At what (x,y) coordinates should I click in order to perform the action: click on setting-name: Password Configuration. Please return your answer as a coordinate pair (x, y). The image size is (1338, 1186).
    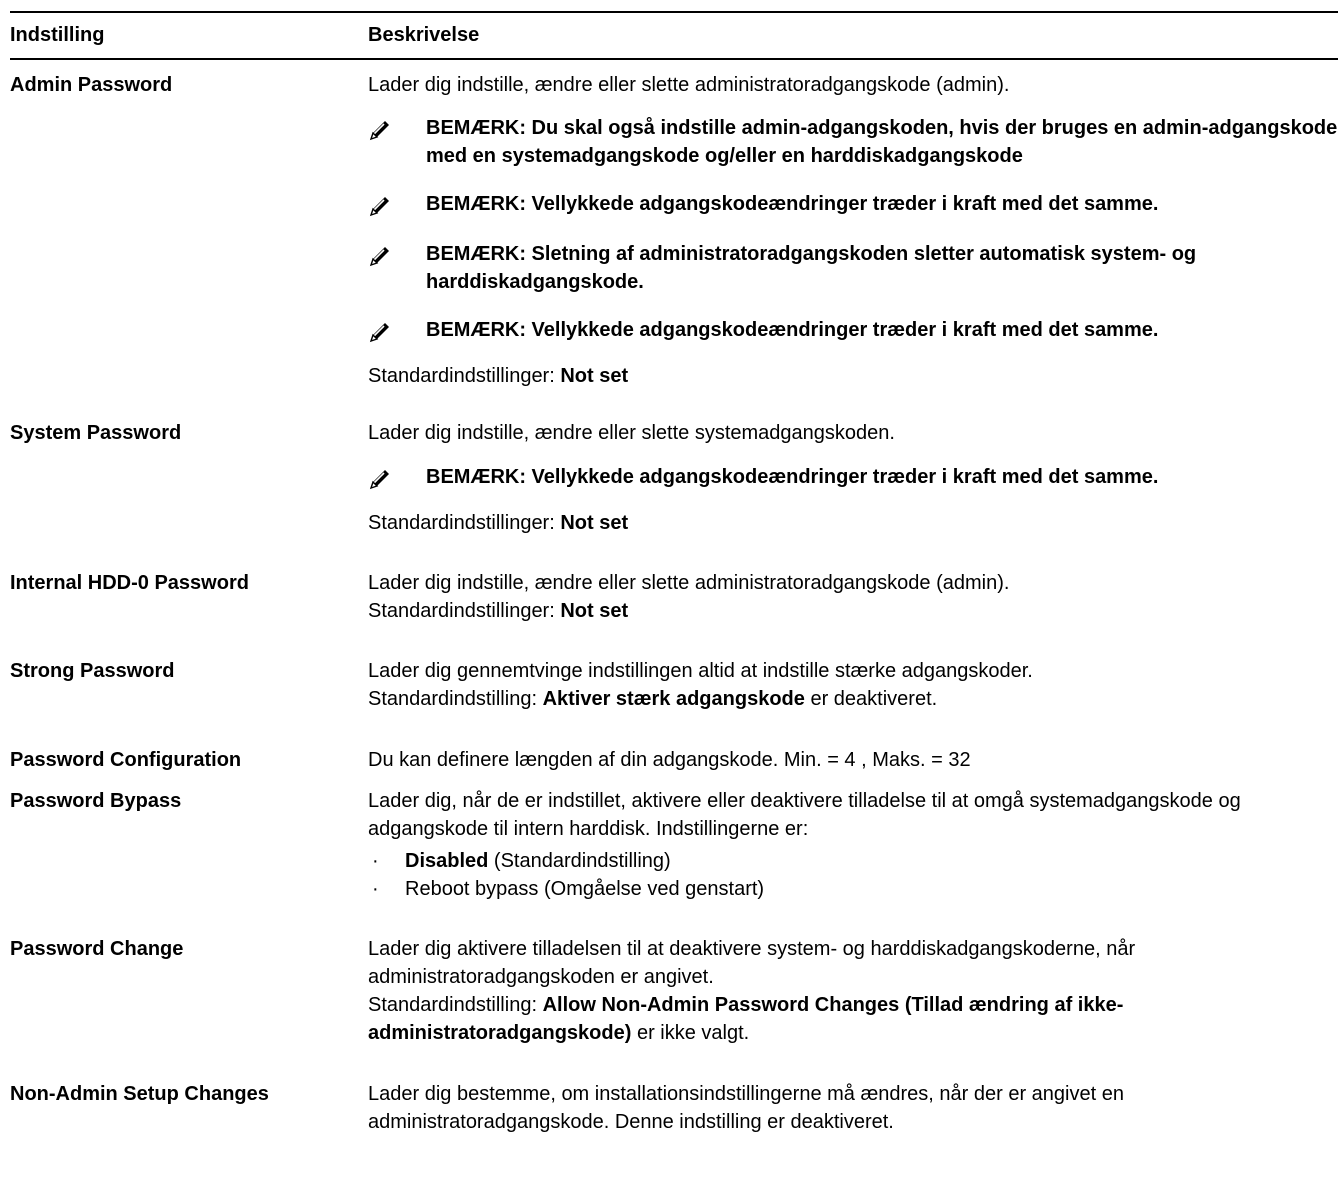
    Looking at the image, I should click on (126, 760).